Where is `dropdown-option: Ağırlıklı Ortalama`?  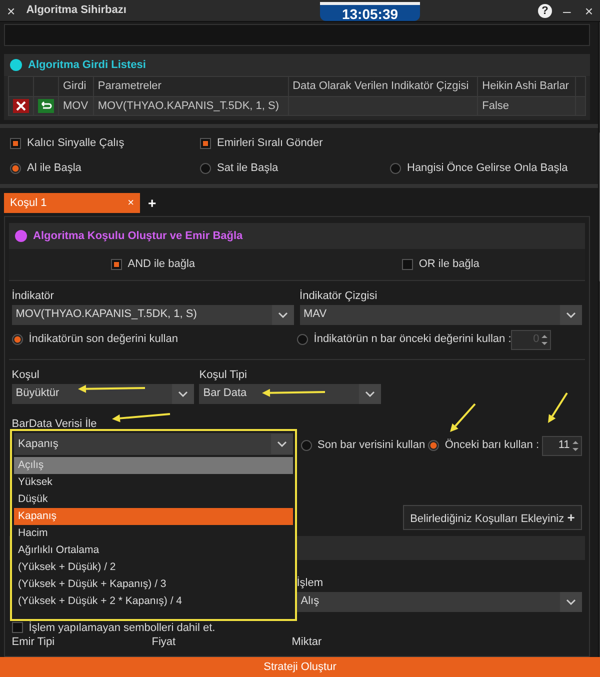 dropdown-option: Ağırlıklı Ortalama is located at coordinates (153, 550).